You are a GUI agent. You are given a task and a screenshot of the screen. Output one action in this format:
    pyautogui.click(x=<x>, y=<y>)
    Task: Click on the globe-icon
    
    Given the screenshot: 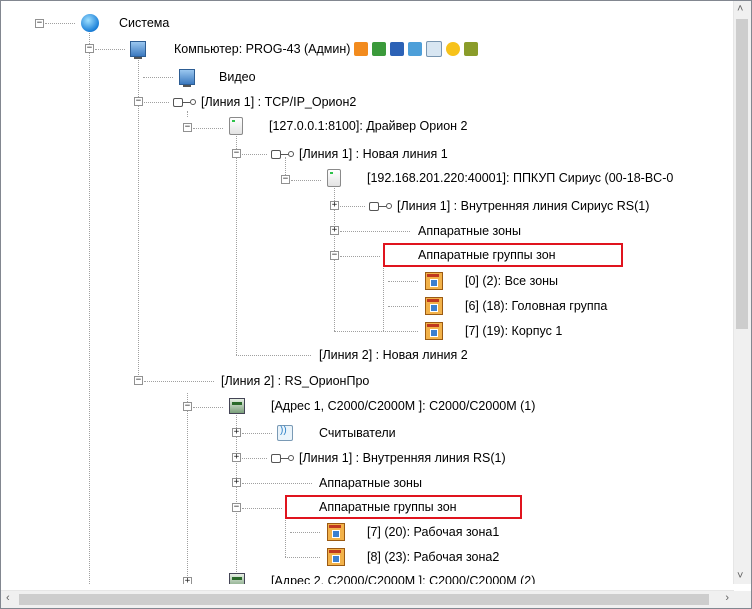 What is the action you would take?
    pyautogui.click(x=90, y=23)
    